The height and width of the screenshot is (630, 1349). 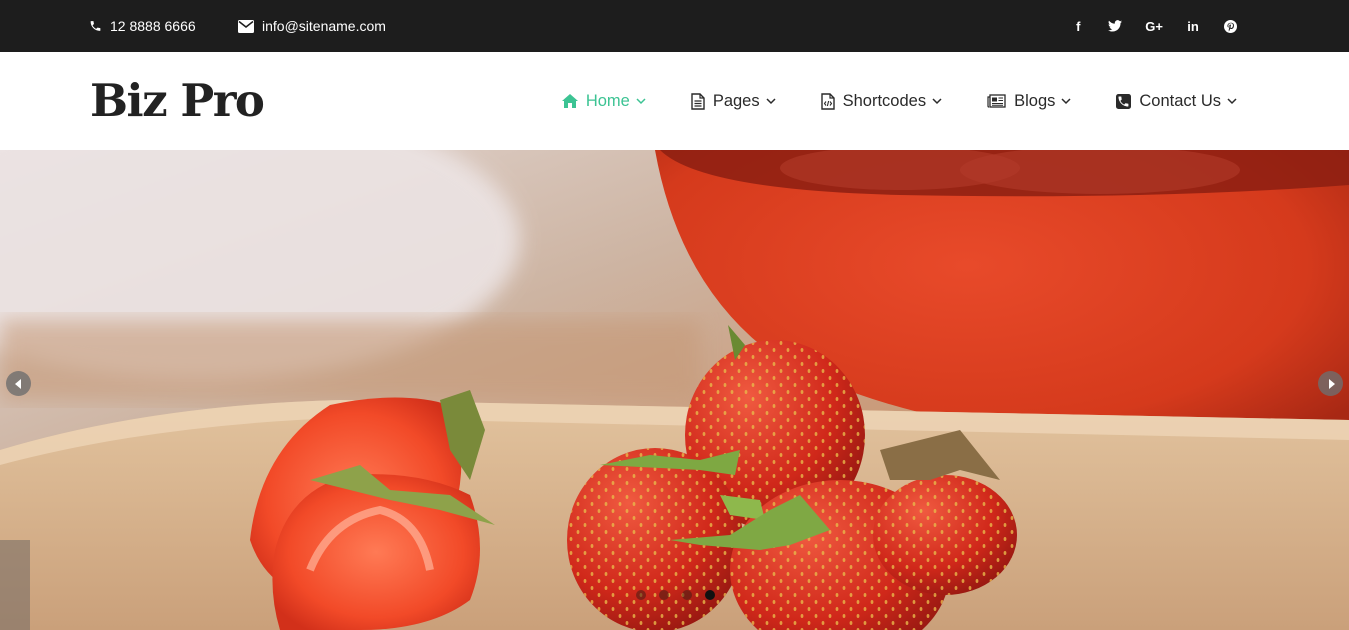 I want to click on google-plus-icon: G+, so click(x=1154, y=26).